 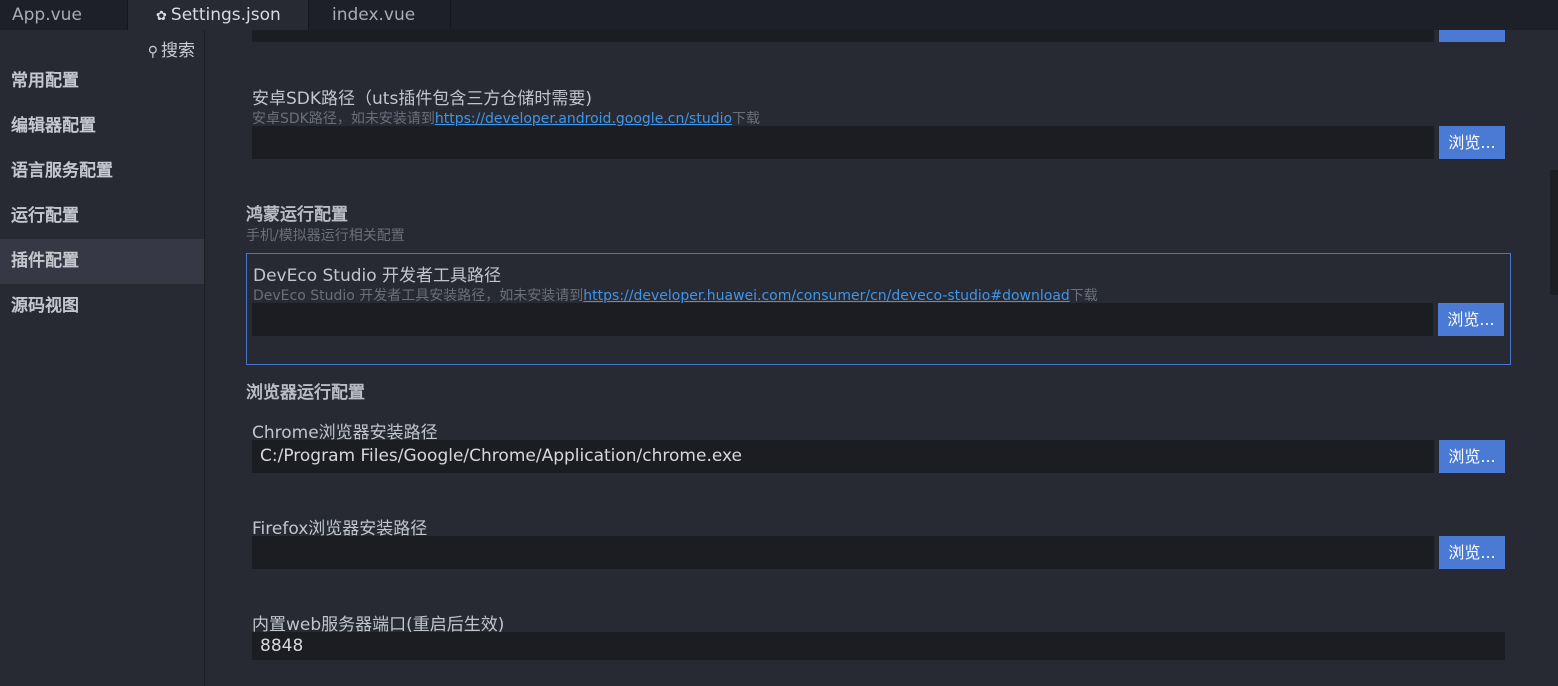 What do you see at coordinates (102, 358) in the screenshot?
I see `settings-sidebar: ⚲ 搜索 常用配置 编辑器配置 语言服务配置 运行配置 插件配置 源码视图` at bounding box center [102, 358].